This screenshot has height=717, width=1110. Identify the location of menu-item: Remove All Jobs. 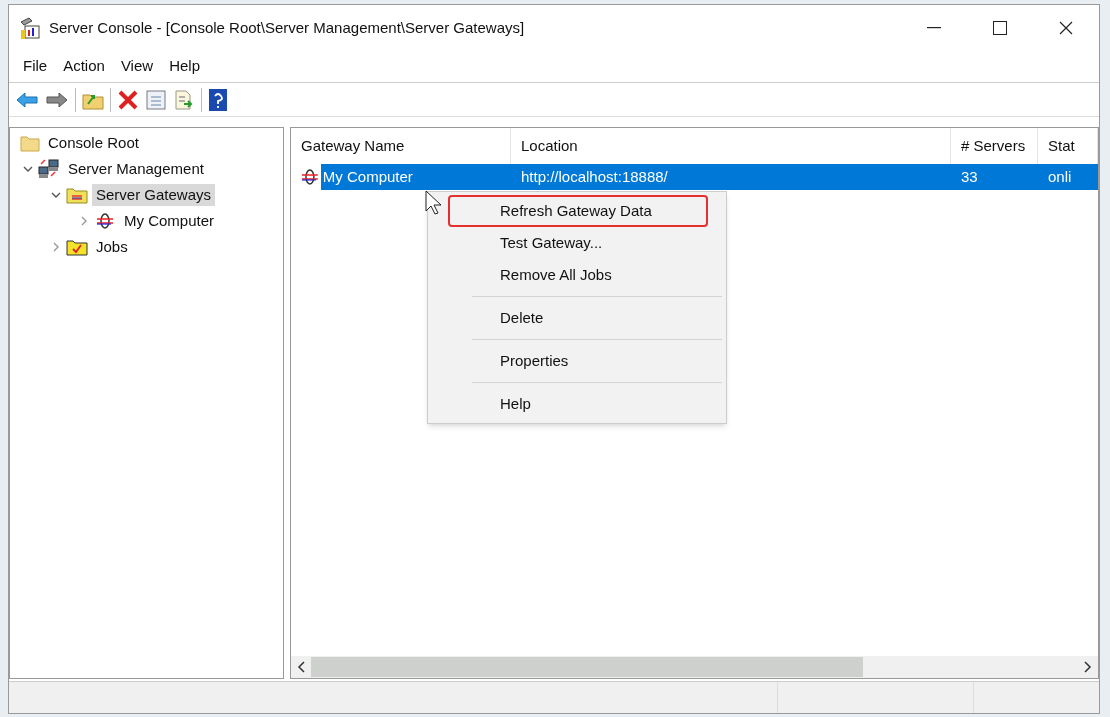
(578, 275).